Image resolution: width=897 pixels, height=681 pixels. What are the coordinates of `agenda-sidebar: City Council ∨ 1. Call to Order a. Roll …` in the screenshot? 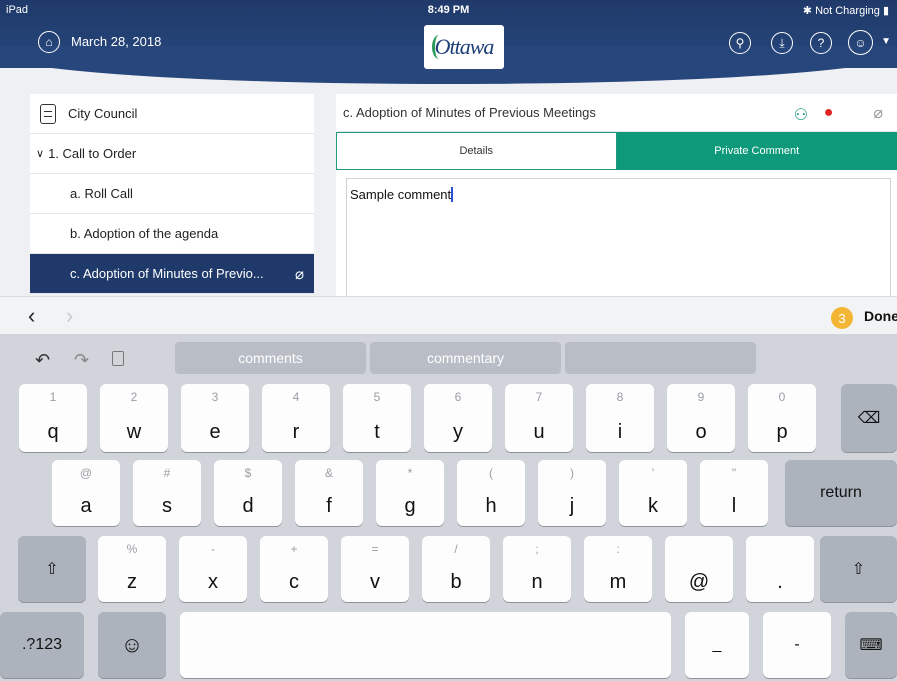 It's located at (172, 194).